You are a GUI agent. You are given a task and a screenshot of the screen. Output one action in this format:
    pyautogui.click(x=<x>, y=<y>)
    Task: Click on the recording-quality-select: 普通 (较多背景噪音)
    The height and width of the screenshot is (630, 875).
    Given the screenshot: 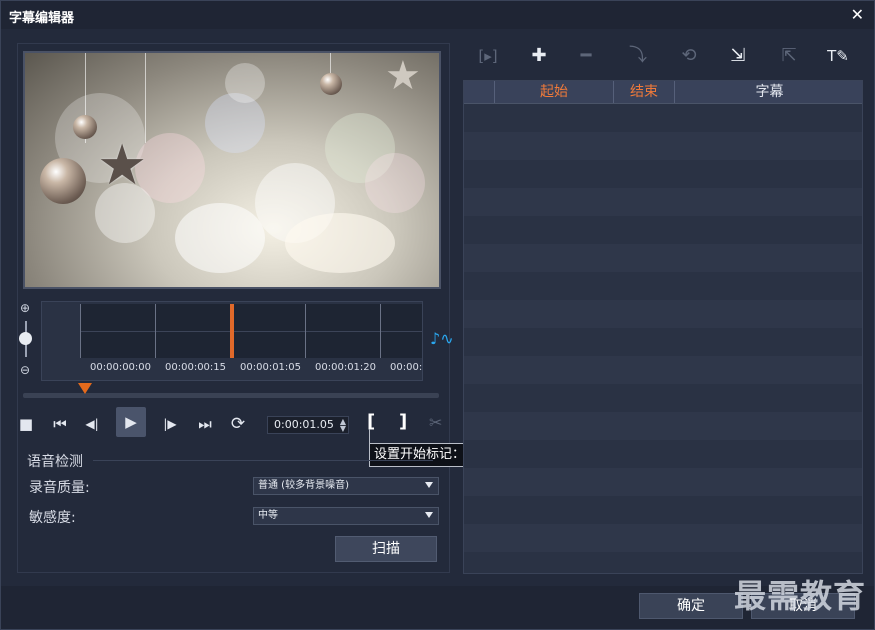 What is the action you would take?
    pyautogui.click(x=346, y=486)
    